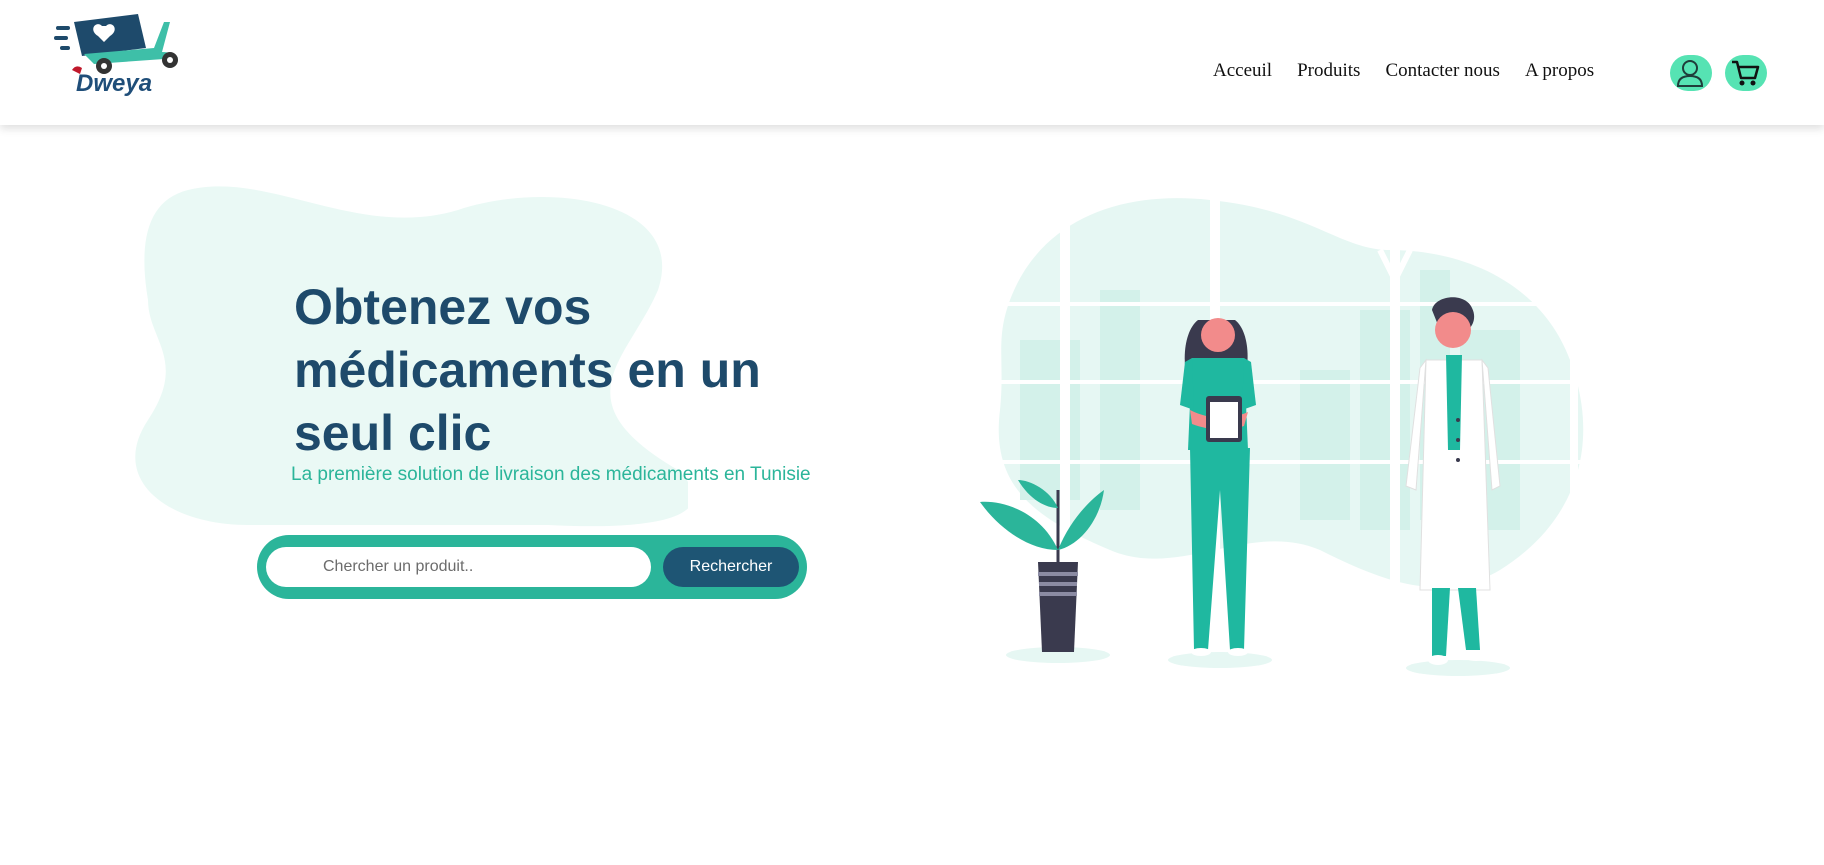 The image size is (1824, 865). I want to click on search-button: Rechercher, so click(731, 567).